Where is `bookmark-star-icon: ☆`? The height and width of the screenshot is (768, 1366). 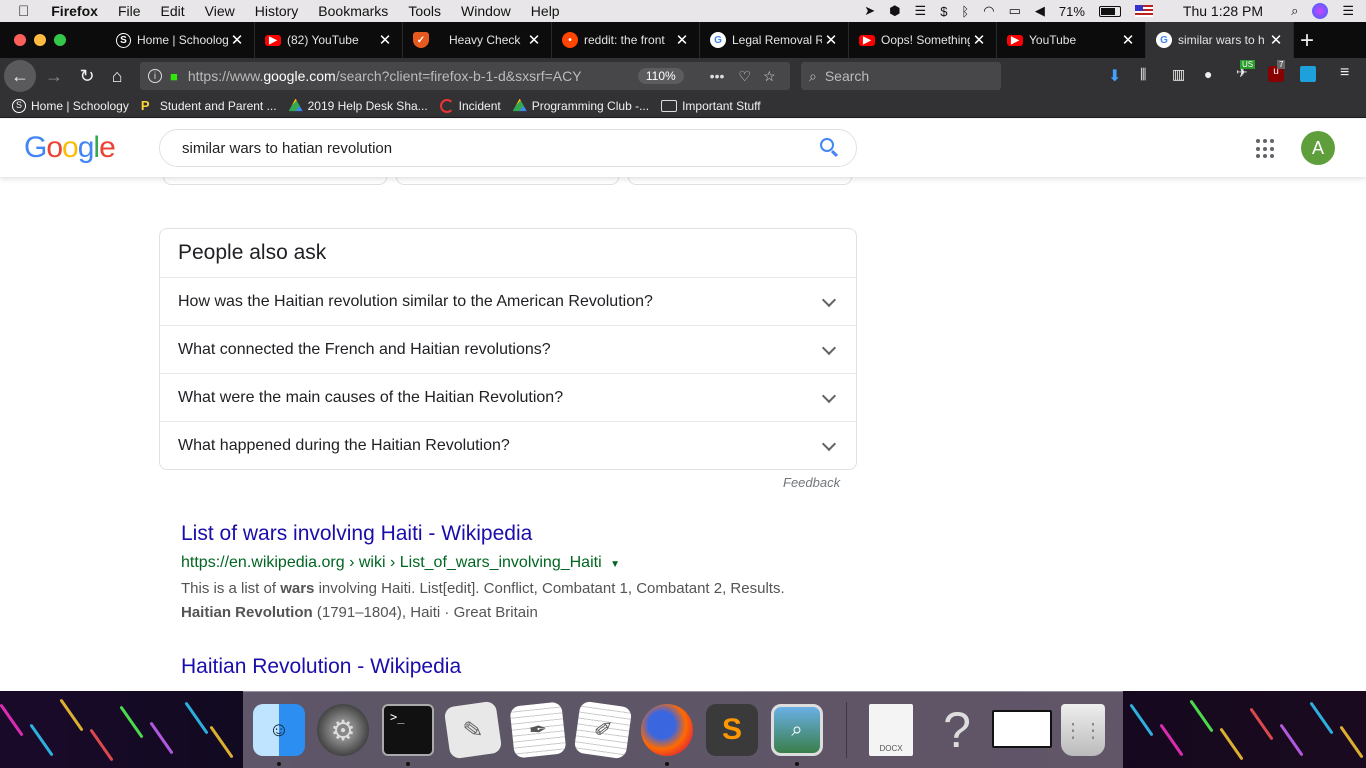 bookmark-star-icon: ☆ is located at coordinates (769, 76).